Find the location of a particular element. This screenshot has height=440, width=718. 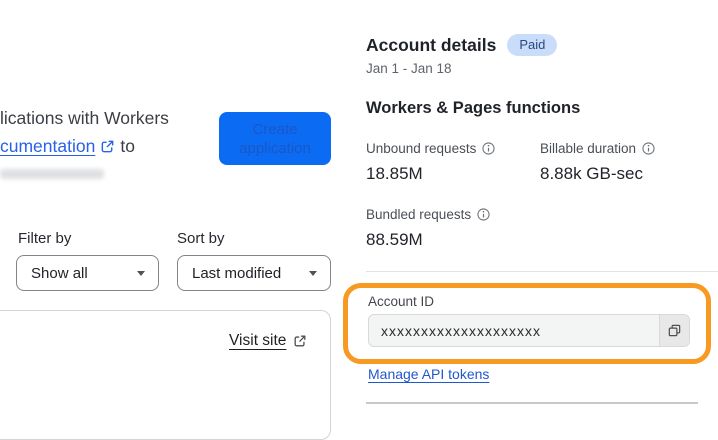

filter-dropdown: Show all is located at coordinates (87, 273).